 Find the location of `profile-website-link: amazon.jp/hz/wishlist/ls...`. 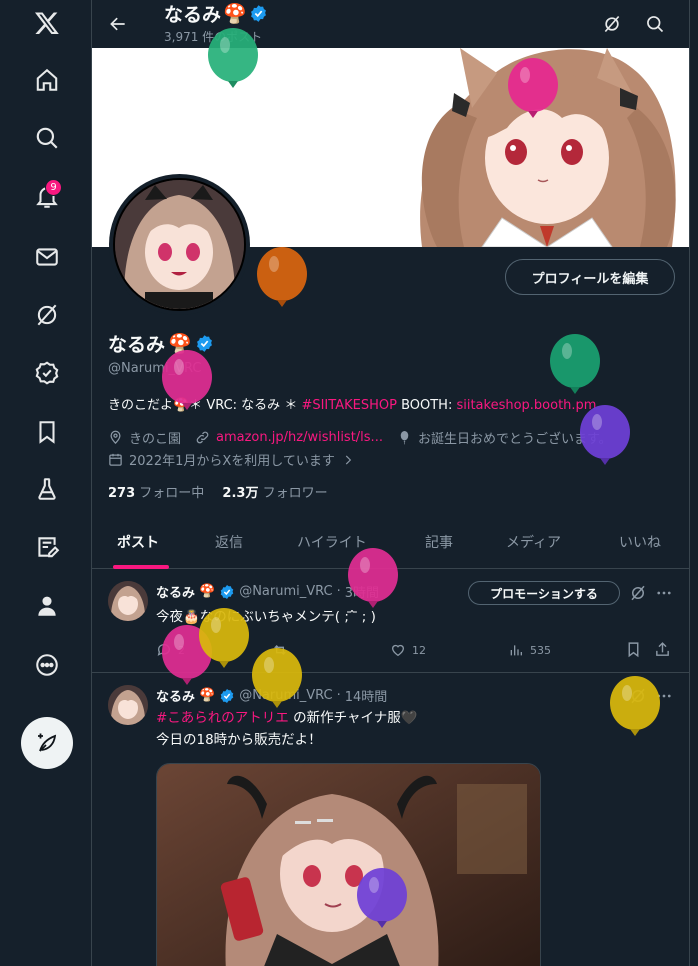

profile-website-link: amazon.jp/hz/wishlist/ls... is located at coordinates (299, 437).